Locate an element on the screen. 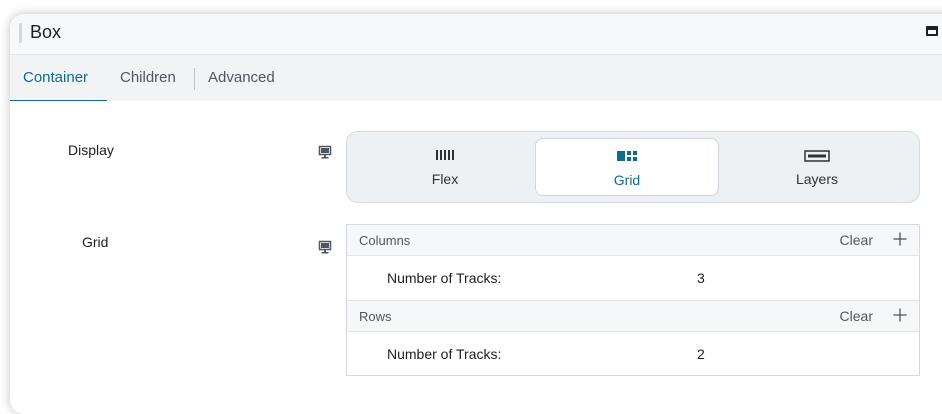 Image resolution: width=942 pixels, height=414 pixels. rows-track-value: 2 is located at coordinates (701, 354).